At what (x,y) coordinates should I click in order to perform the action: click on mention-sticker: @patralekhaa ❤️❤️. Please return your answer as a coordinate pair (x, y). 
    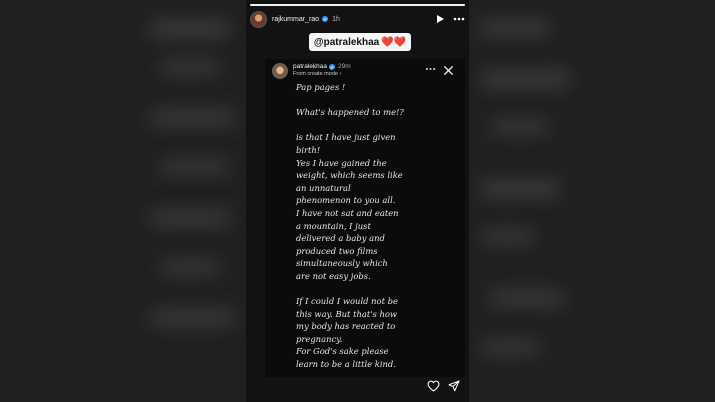
    Looking at the image, I should click on (360, 42).